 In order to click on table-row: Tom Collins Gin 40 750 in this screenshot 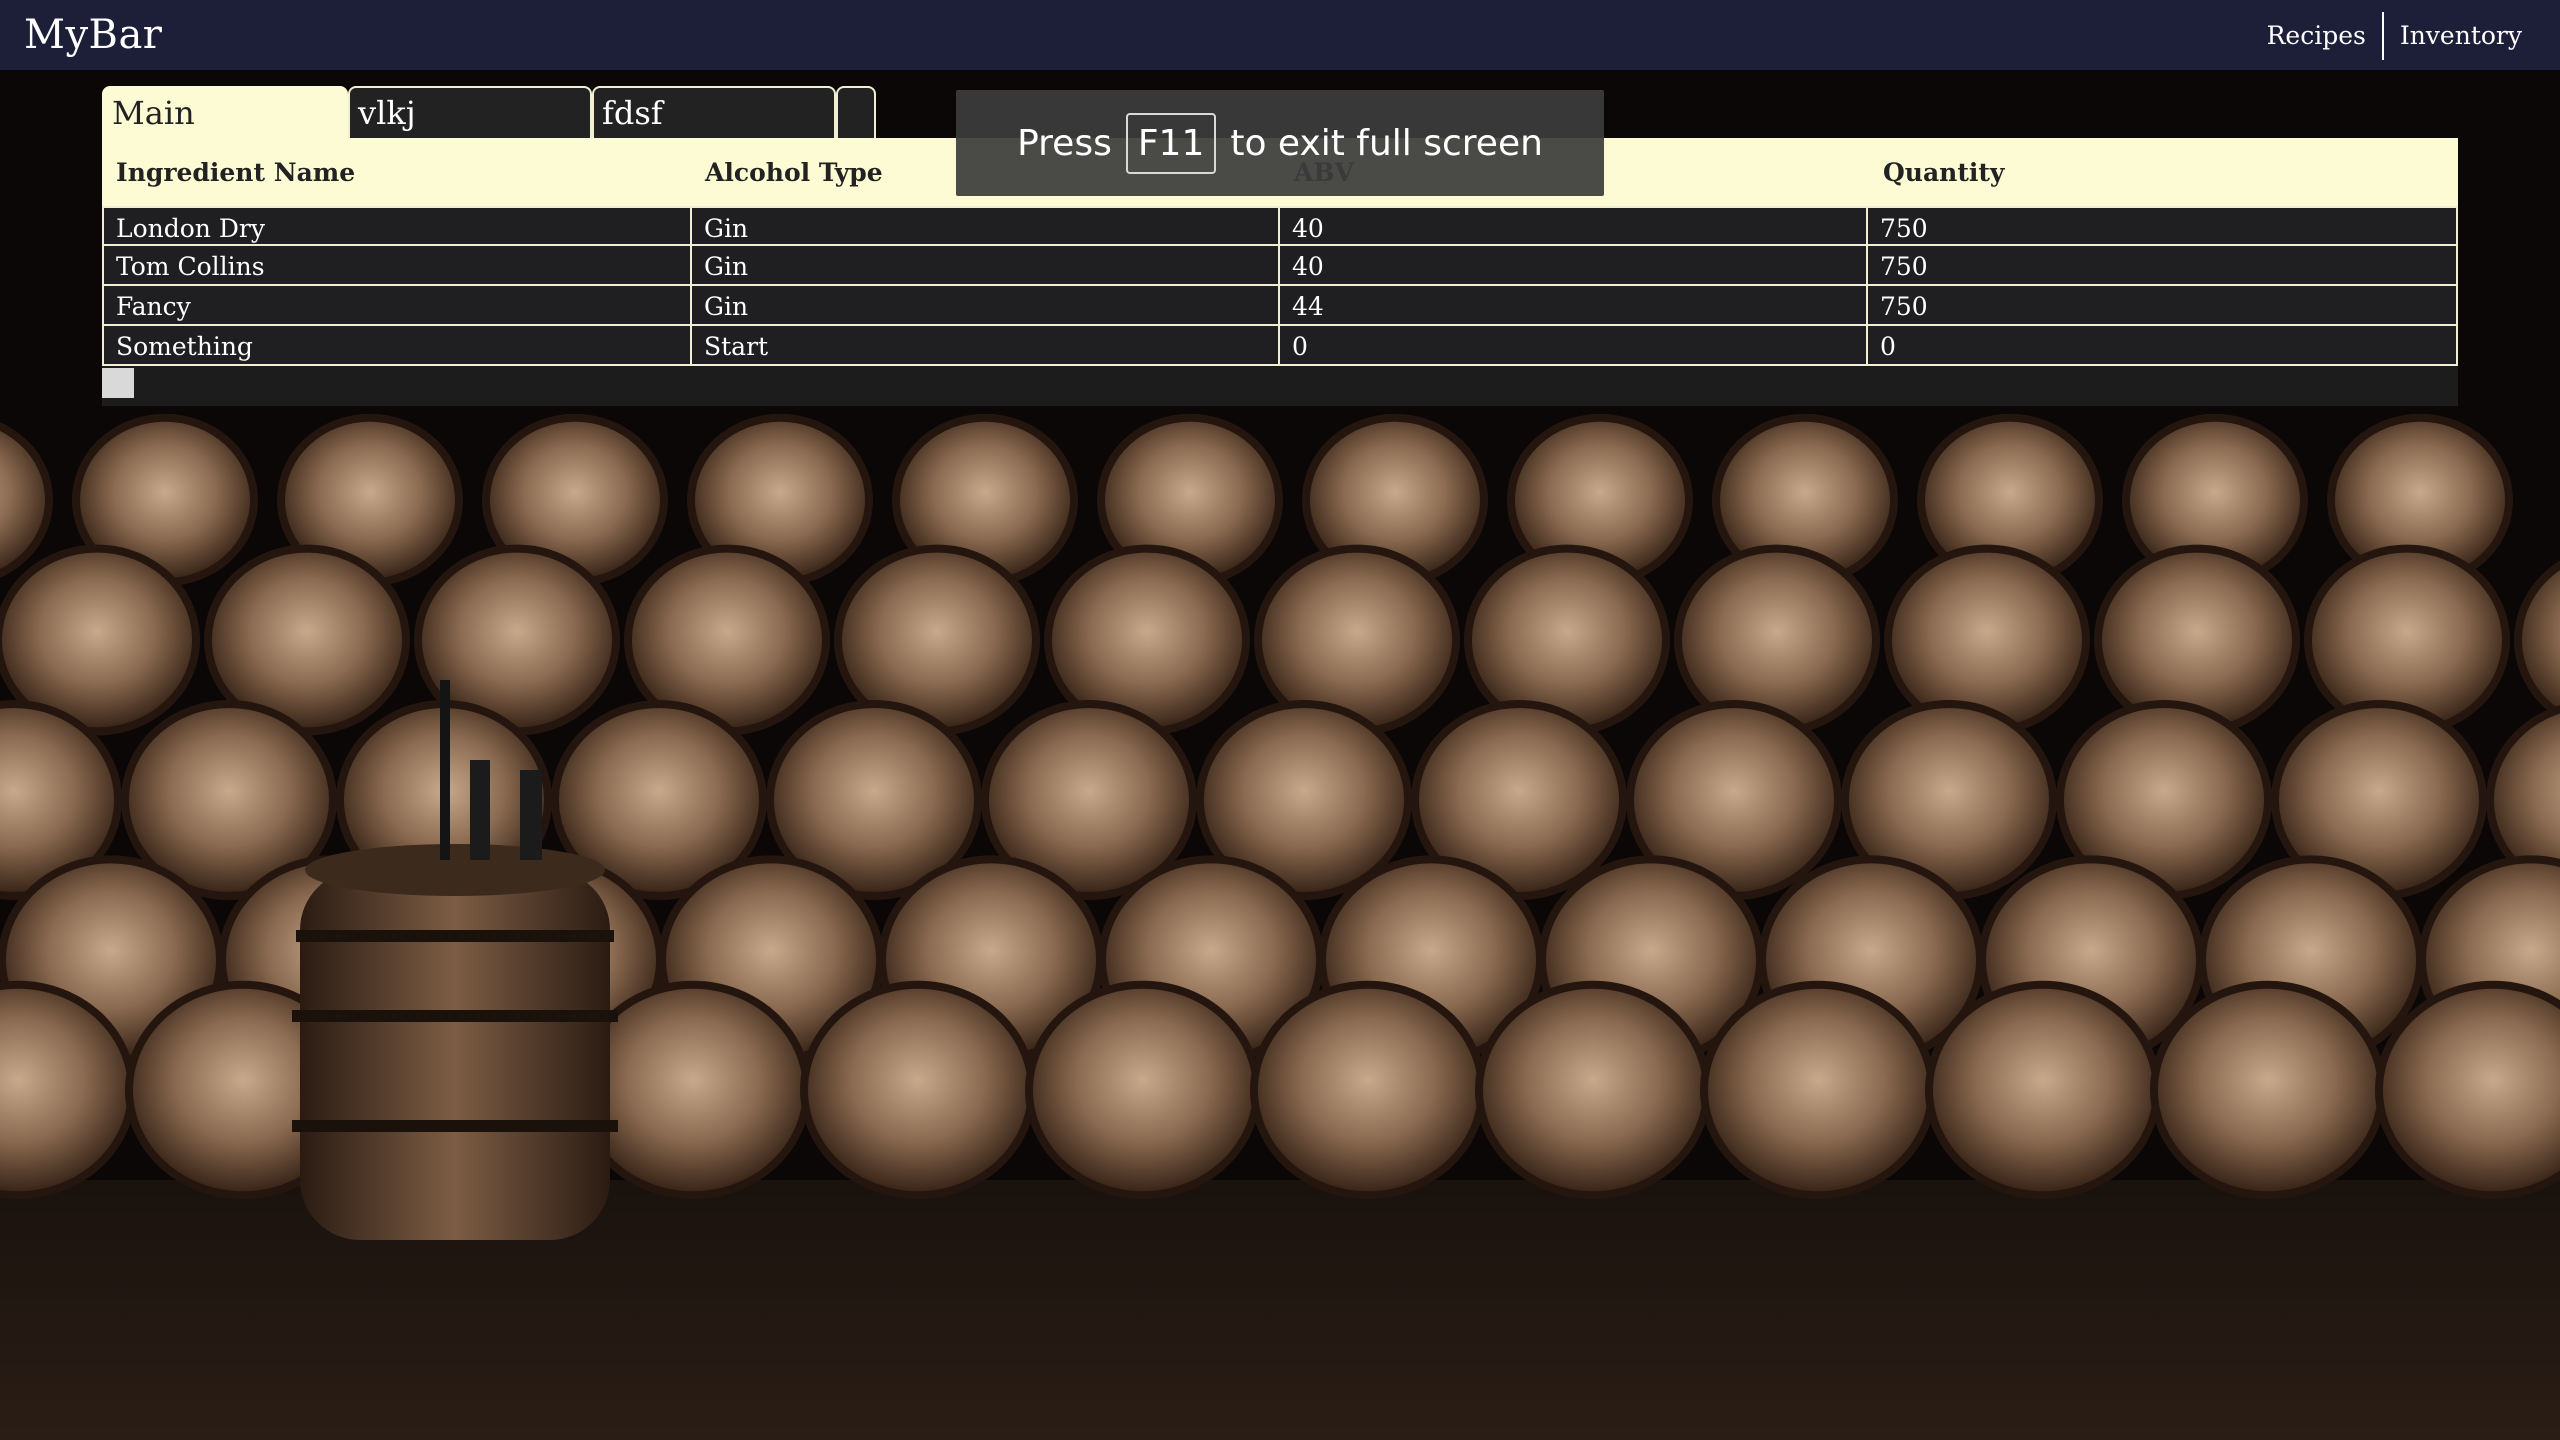, I will do `click(1280, 266)`.